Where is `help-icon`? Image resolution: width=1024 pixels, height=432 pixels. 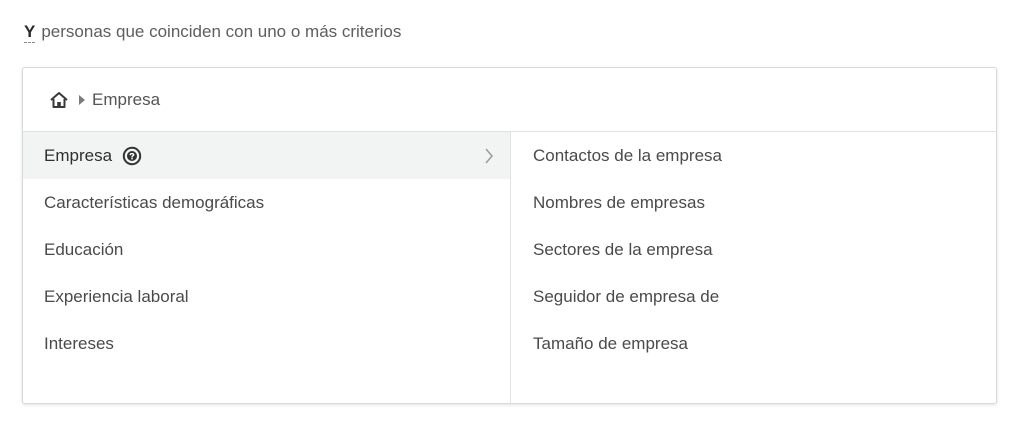 help-icon is located at coordinates (132, 156).